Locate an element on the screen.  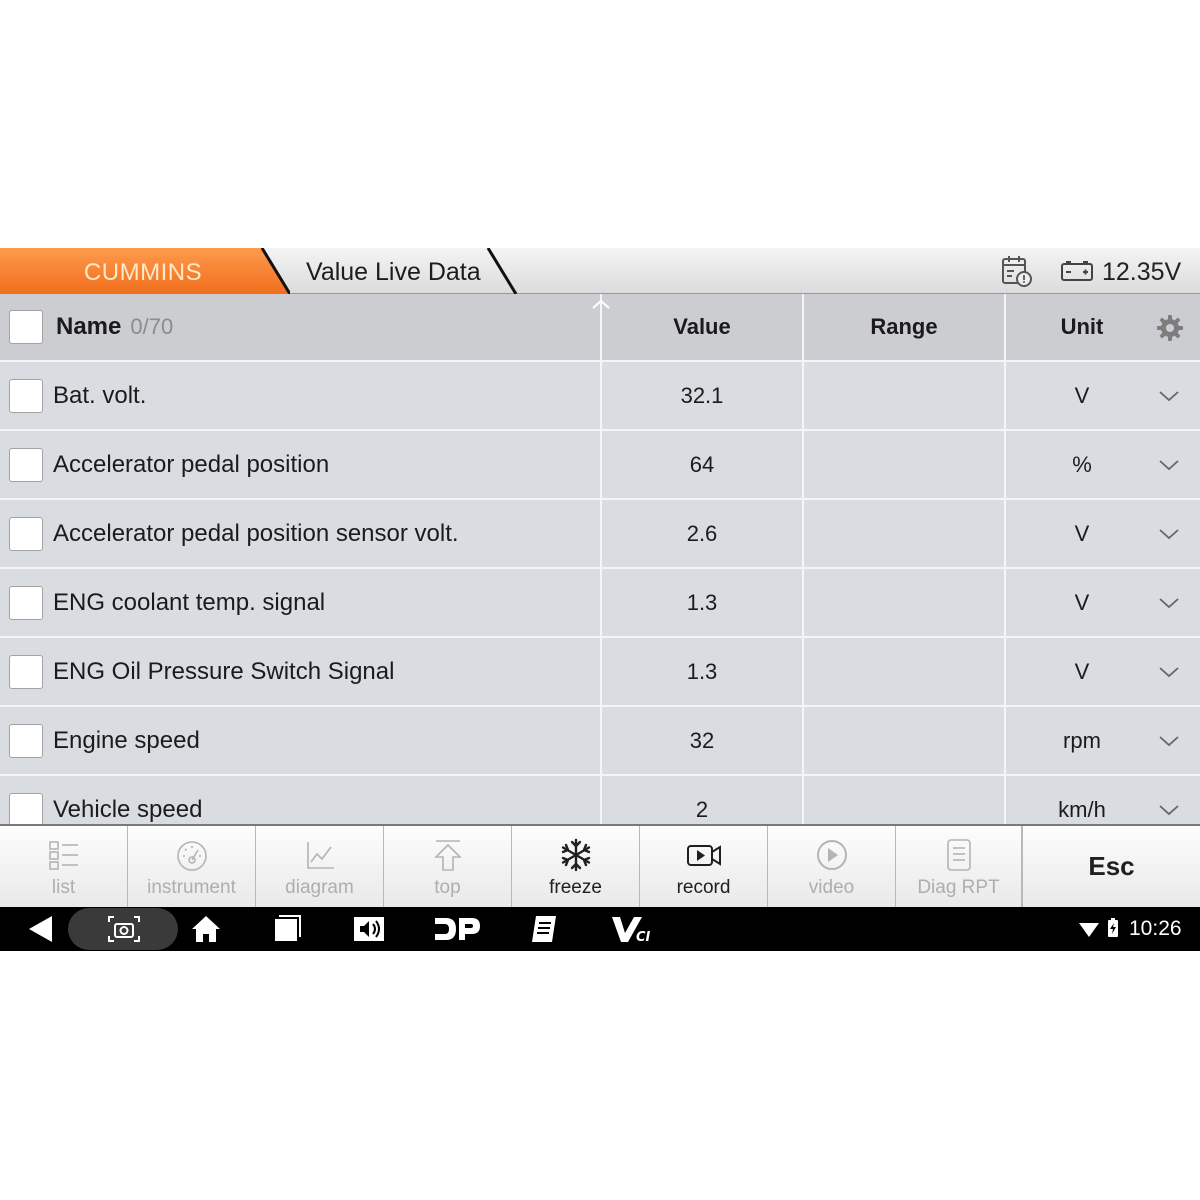
row-value: 32 is located at coordinates (702, 740).